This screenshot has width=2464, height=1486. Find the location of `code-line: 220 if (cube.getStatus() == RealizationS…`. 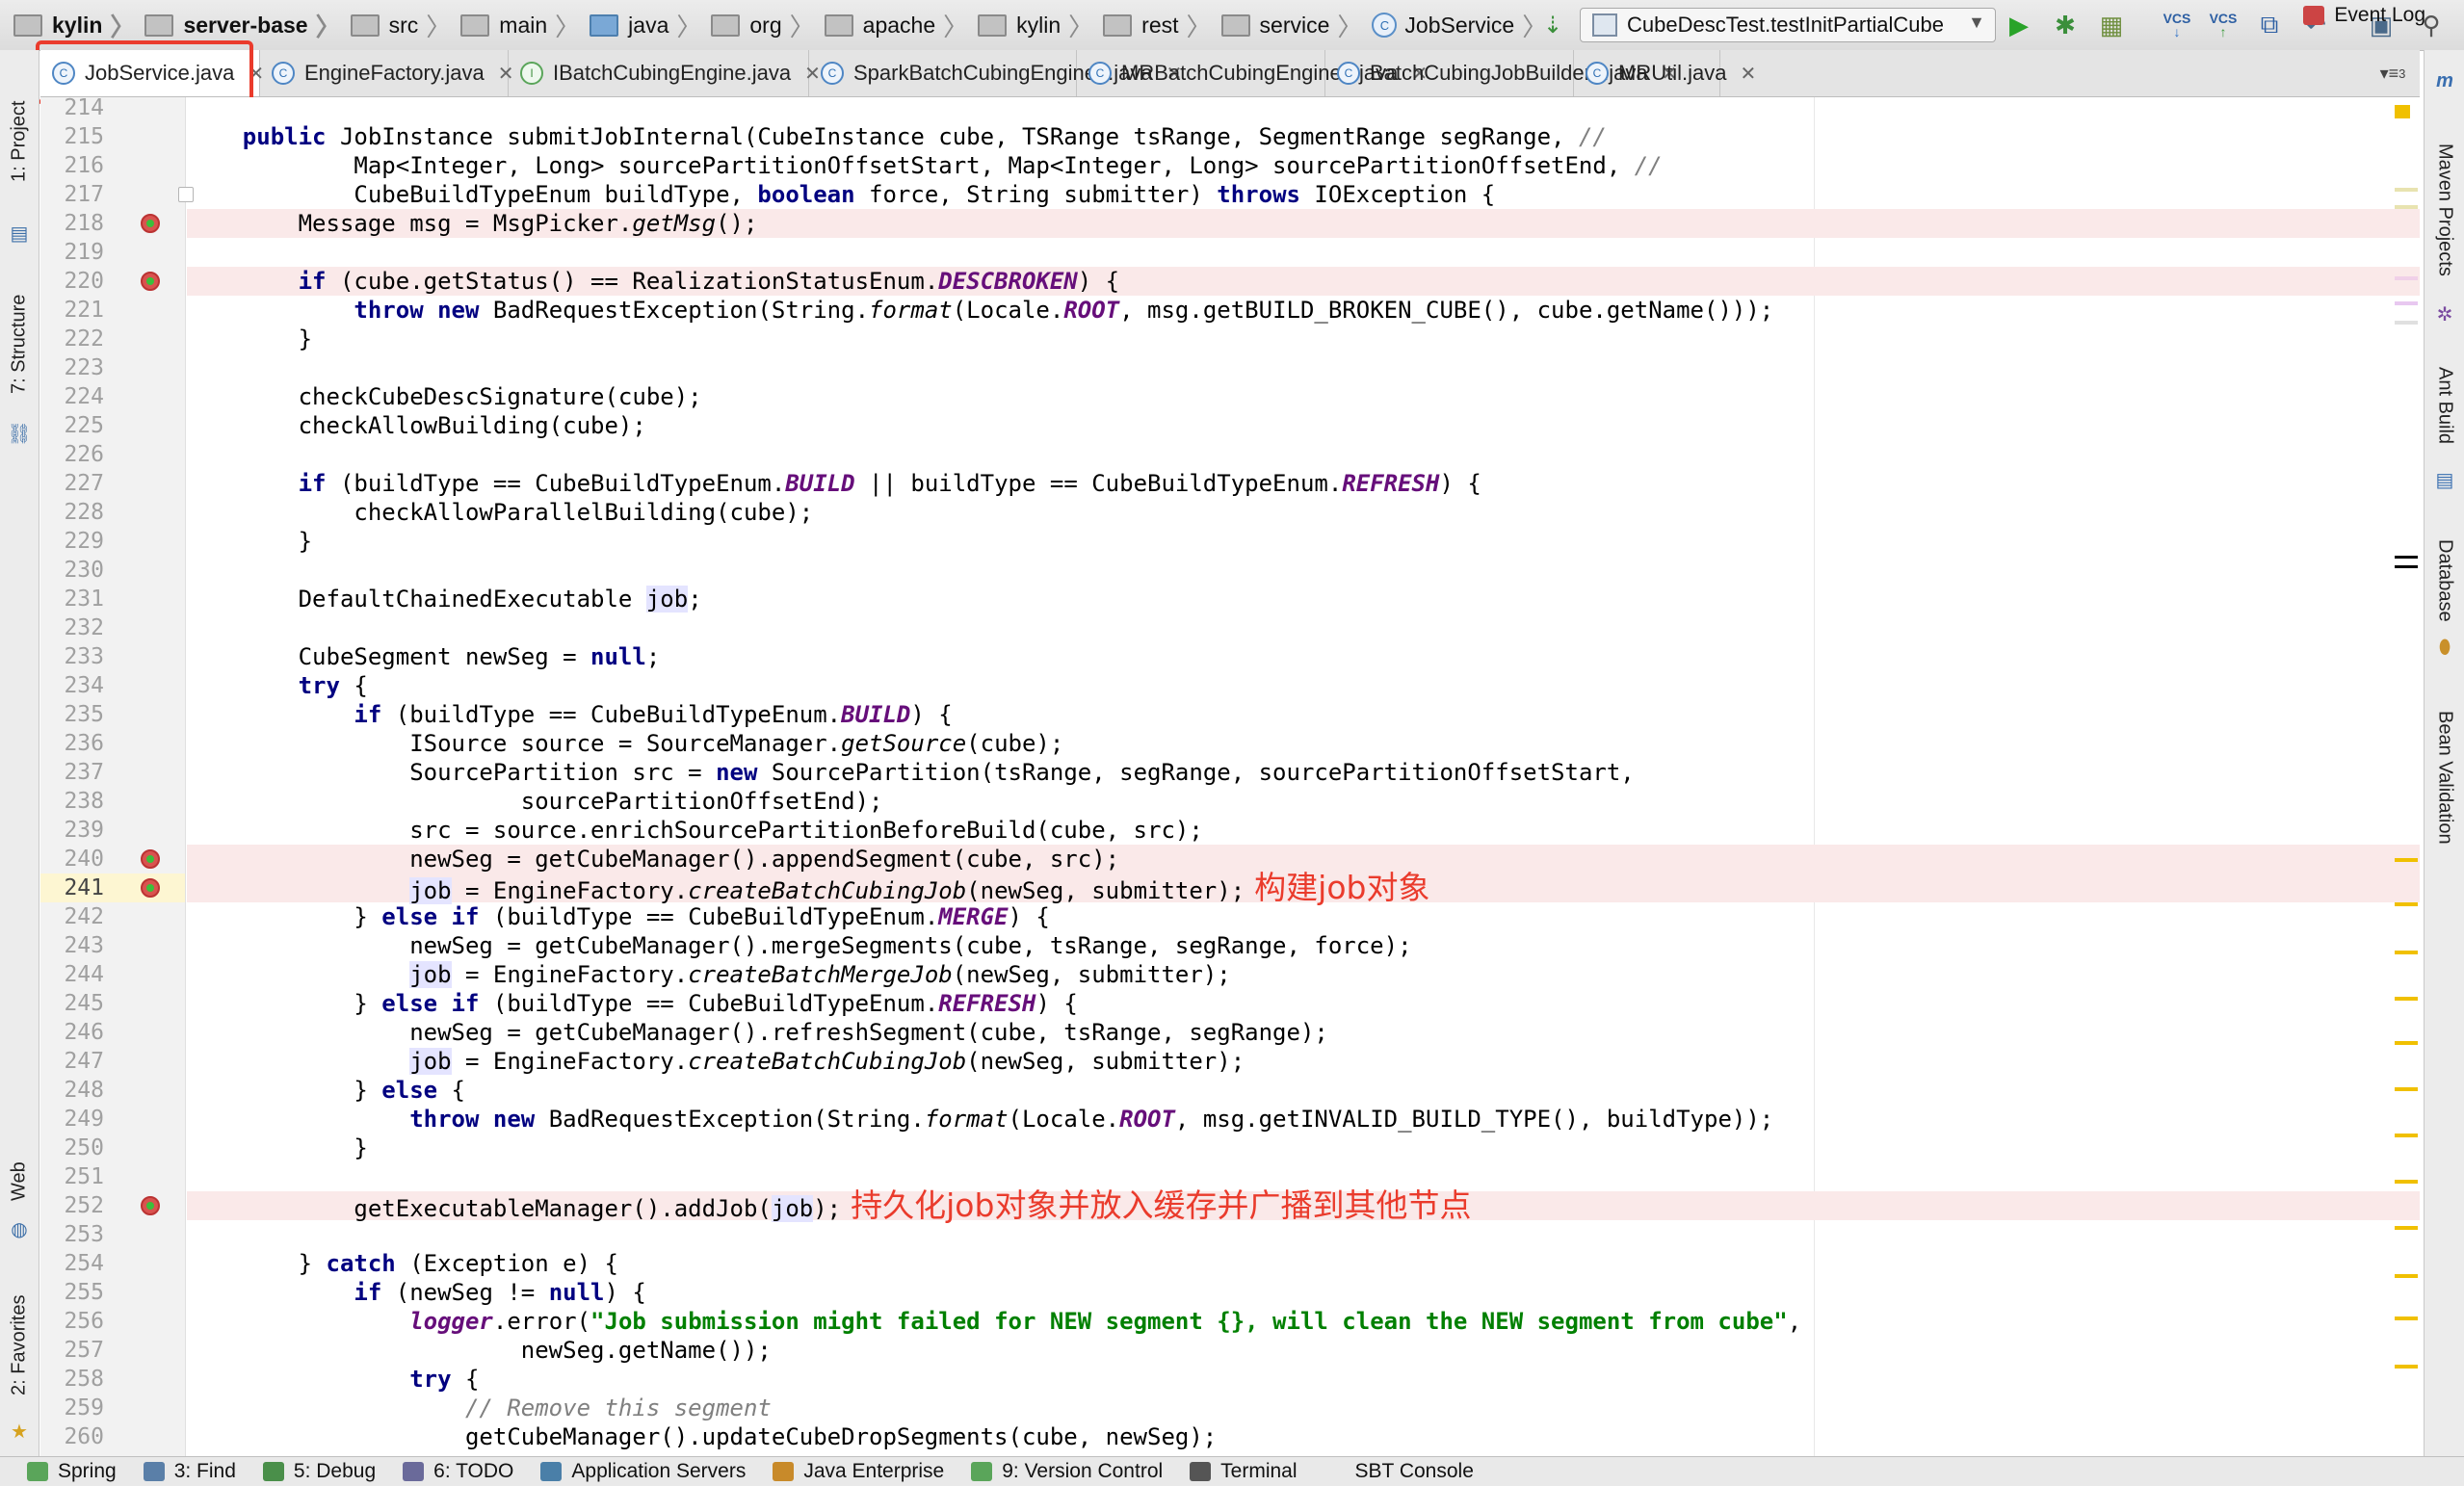

code-line: 220 if (cube.getStatus() == RealizationS… is located at coordinates (1230, 281).